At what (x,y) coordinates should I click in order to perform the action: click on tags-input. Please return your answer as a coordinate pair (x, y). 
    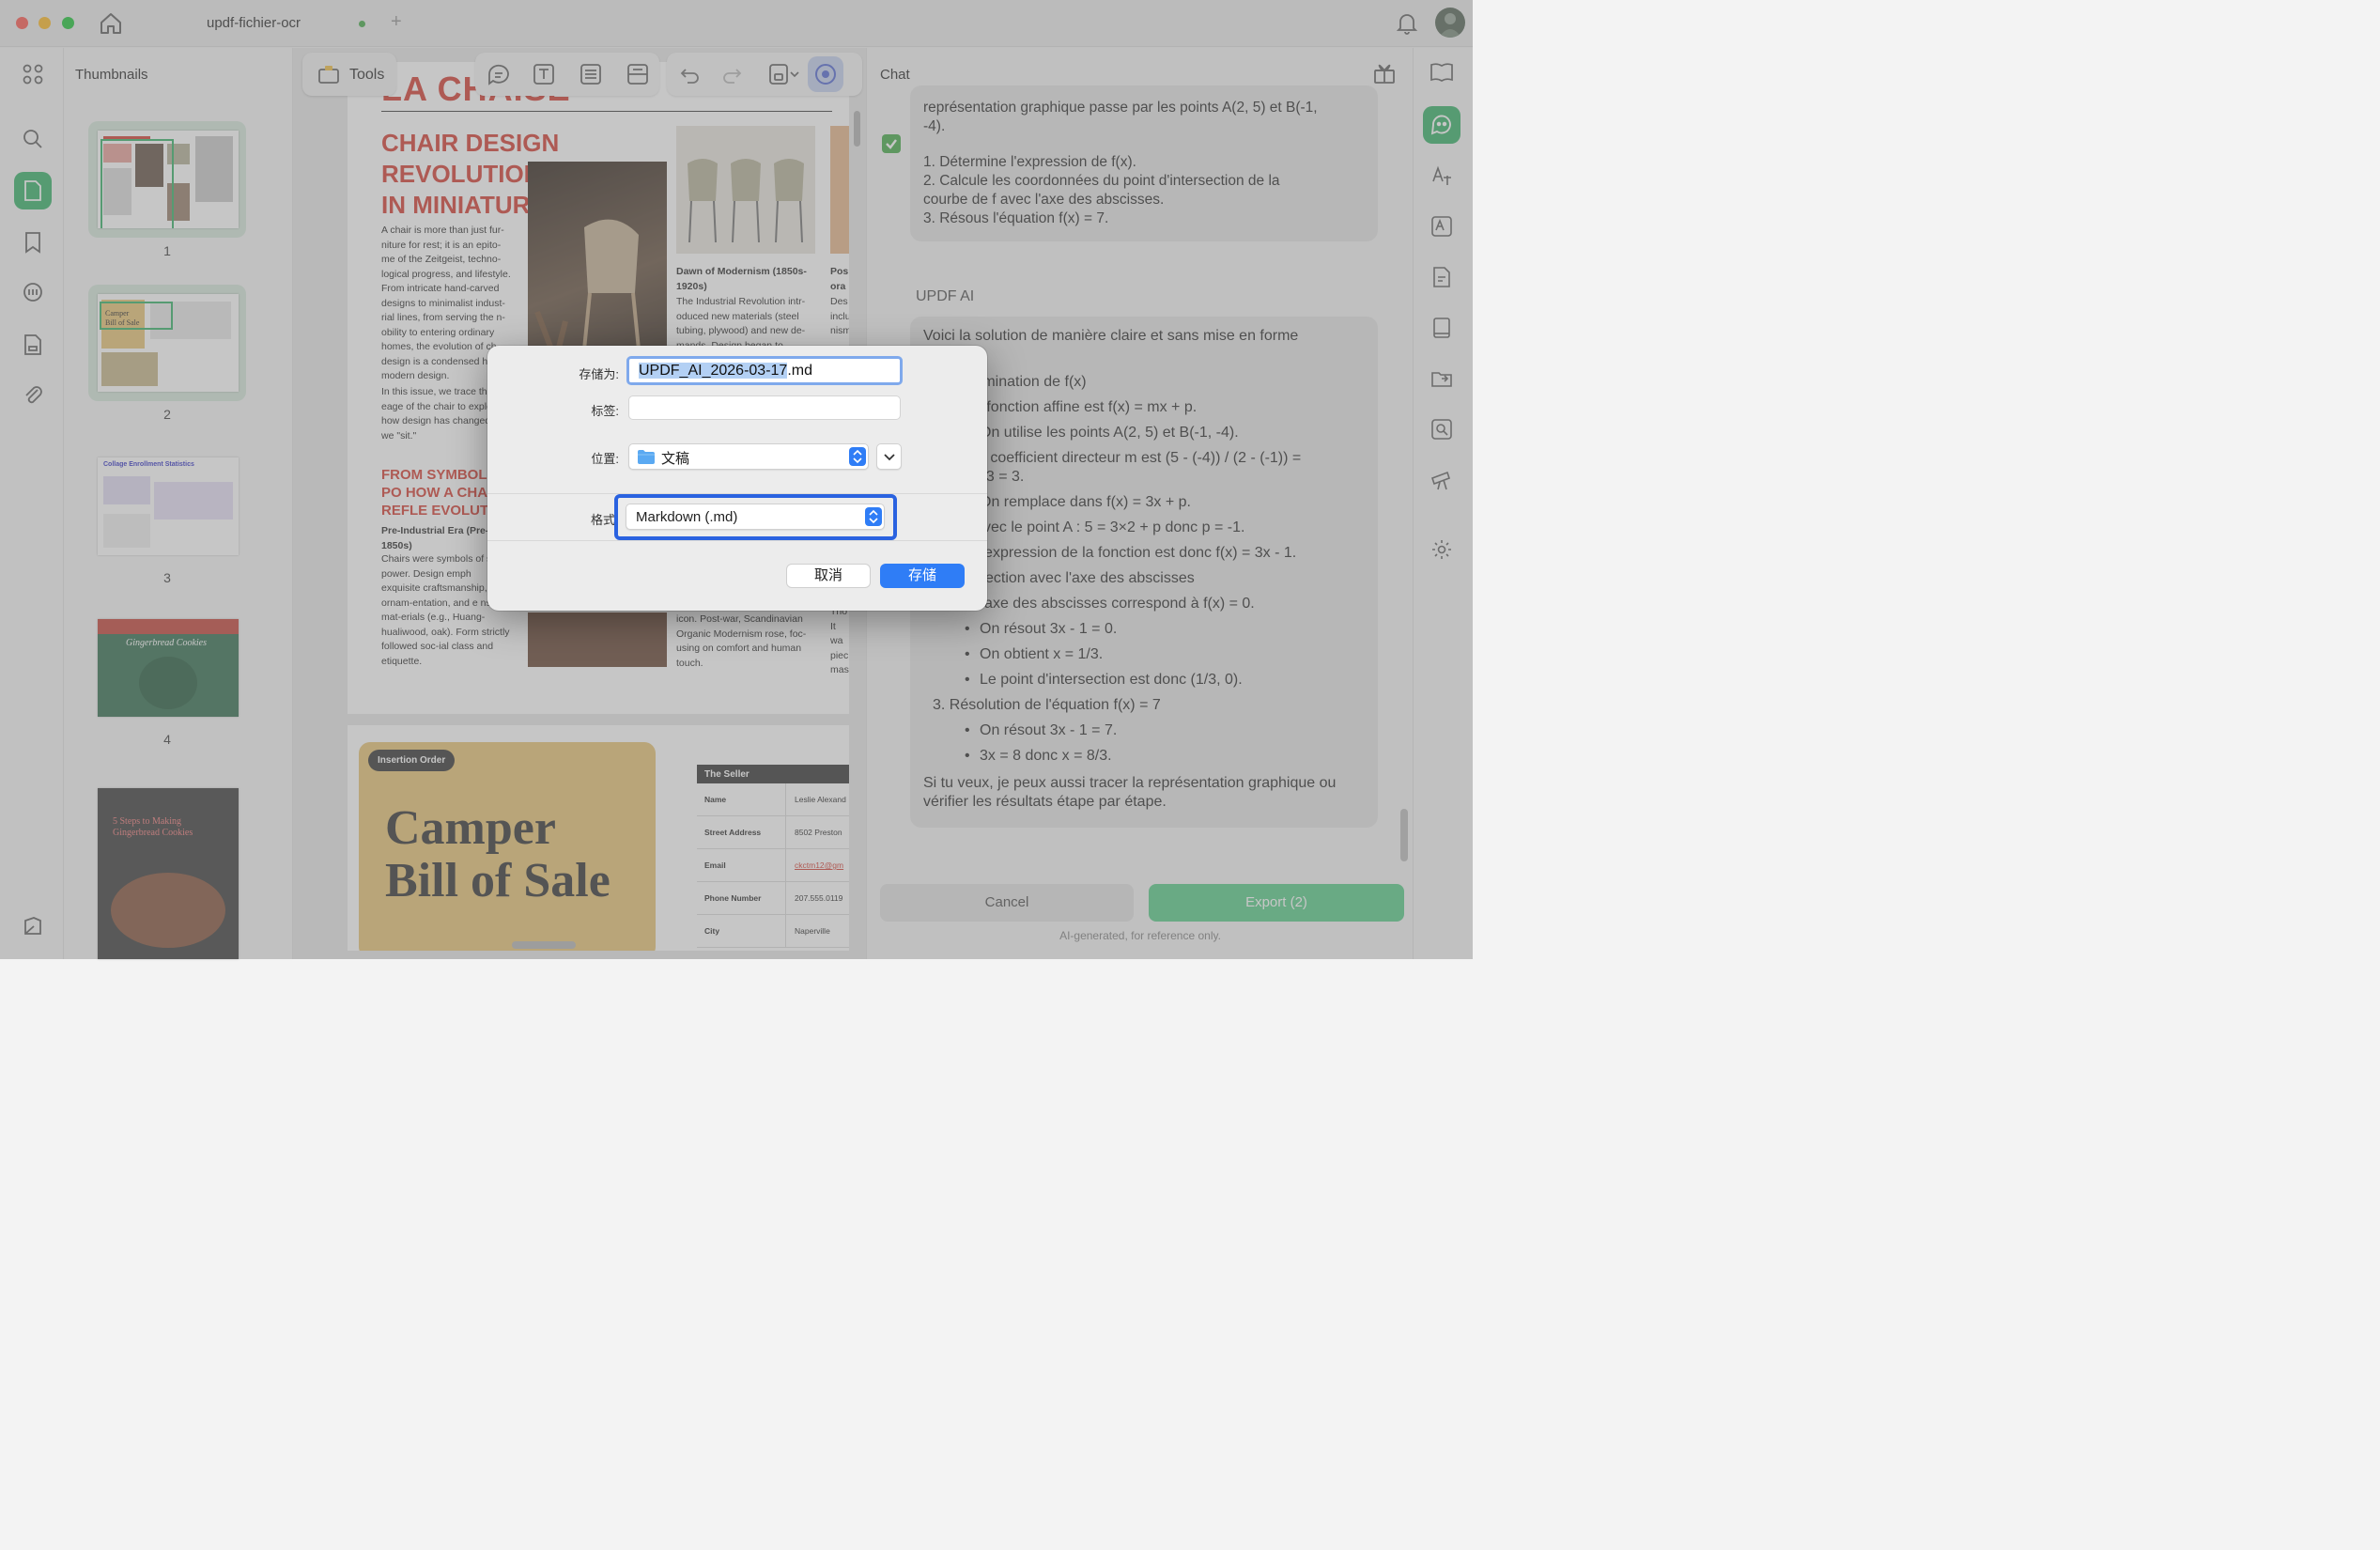
    Looking at the image, I should click on (765, 407).